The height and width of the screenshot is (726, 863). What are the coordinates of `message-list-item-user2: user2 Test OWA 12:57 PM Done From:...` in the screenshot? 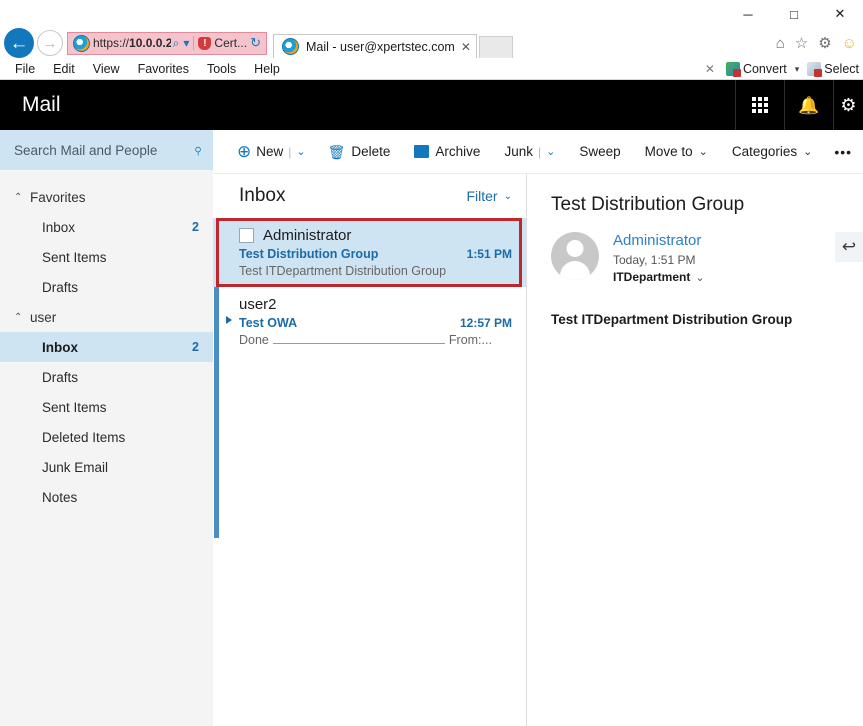 It's located at (369, 321).